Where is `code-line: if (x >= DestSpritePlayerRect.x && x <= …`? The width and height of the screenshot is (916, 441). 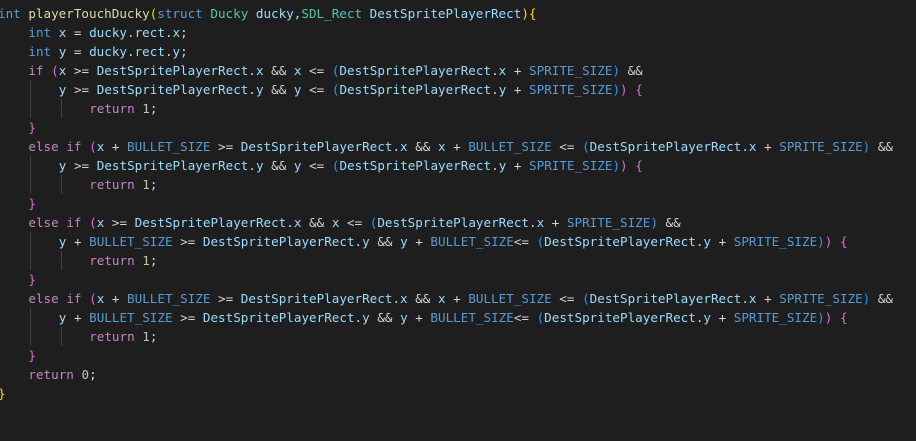
code-line: if (x >= DestSpritePlayerRect.x && x <= … is located at coordinates (458, 70).